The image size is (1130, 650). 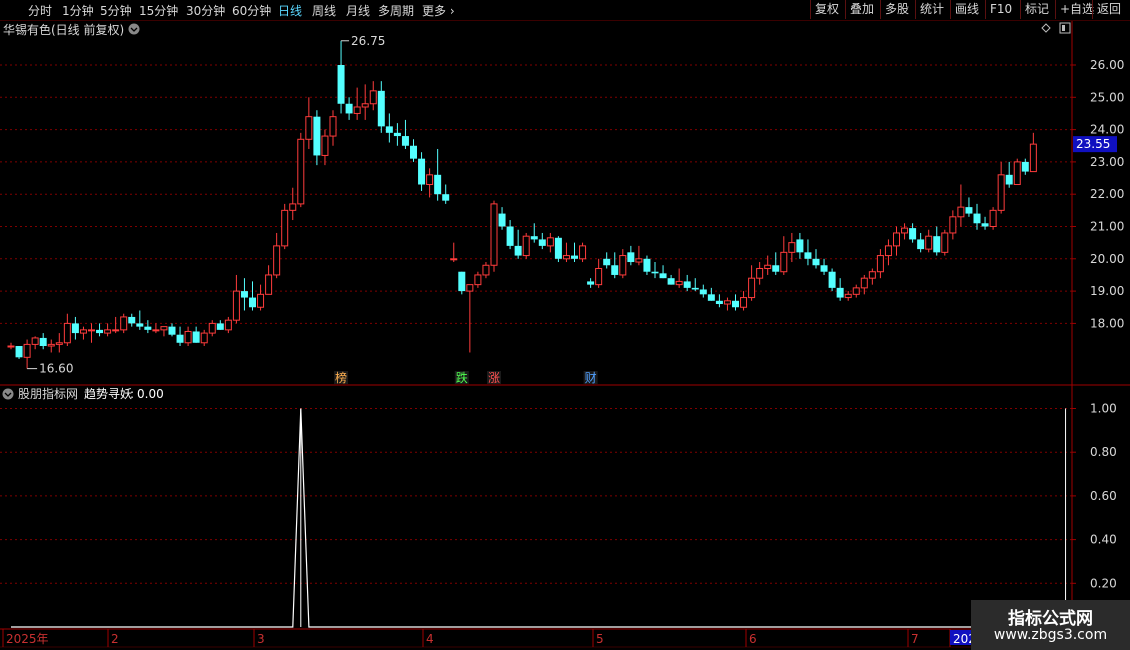 I want to click on ind-tick-label: 0.20, so click(x=1103, y=583).